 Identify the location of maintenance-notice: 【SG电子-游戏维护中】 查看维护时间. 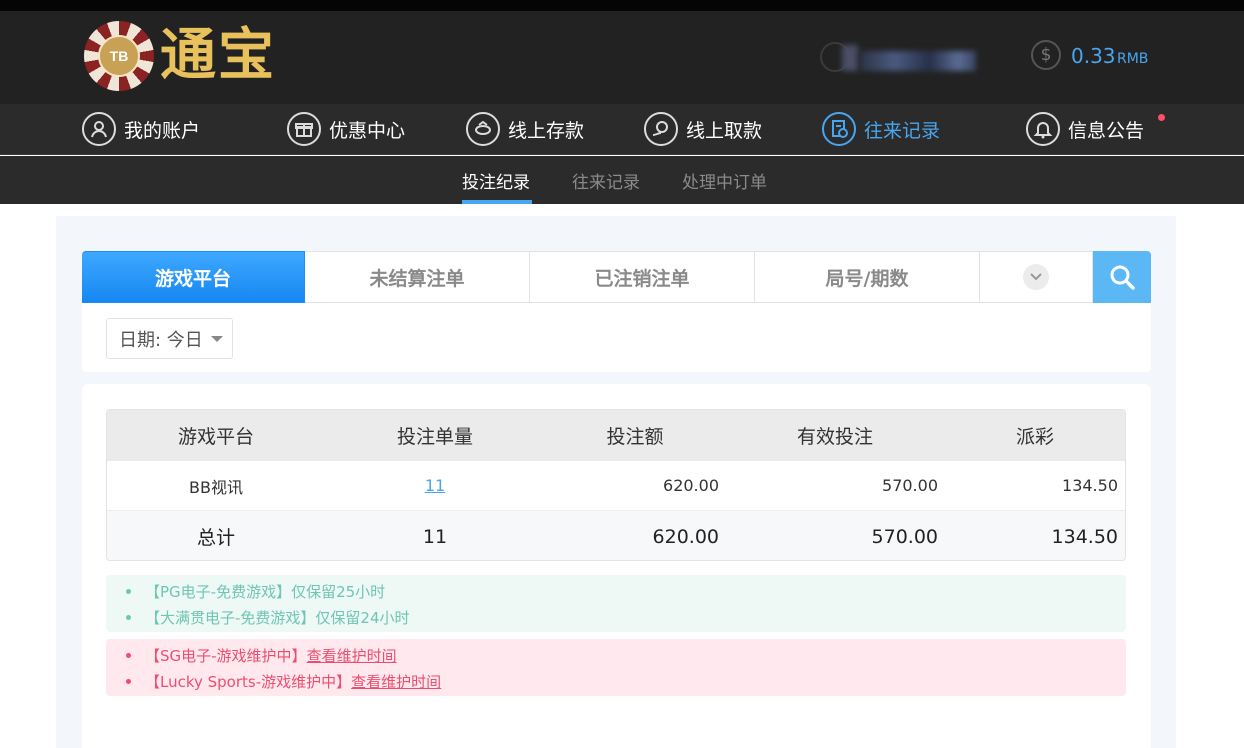
(261, 655).